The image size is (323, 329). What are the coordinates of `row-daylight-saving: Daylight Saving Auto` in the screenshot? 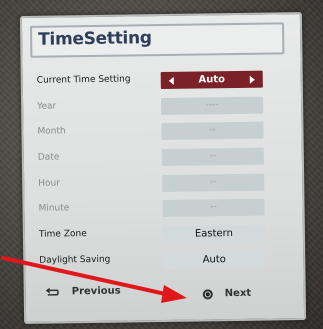 It's located at (165, 261).